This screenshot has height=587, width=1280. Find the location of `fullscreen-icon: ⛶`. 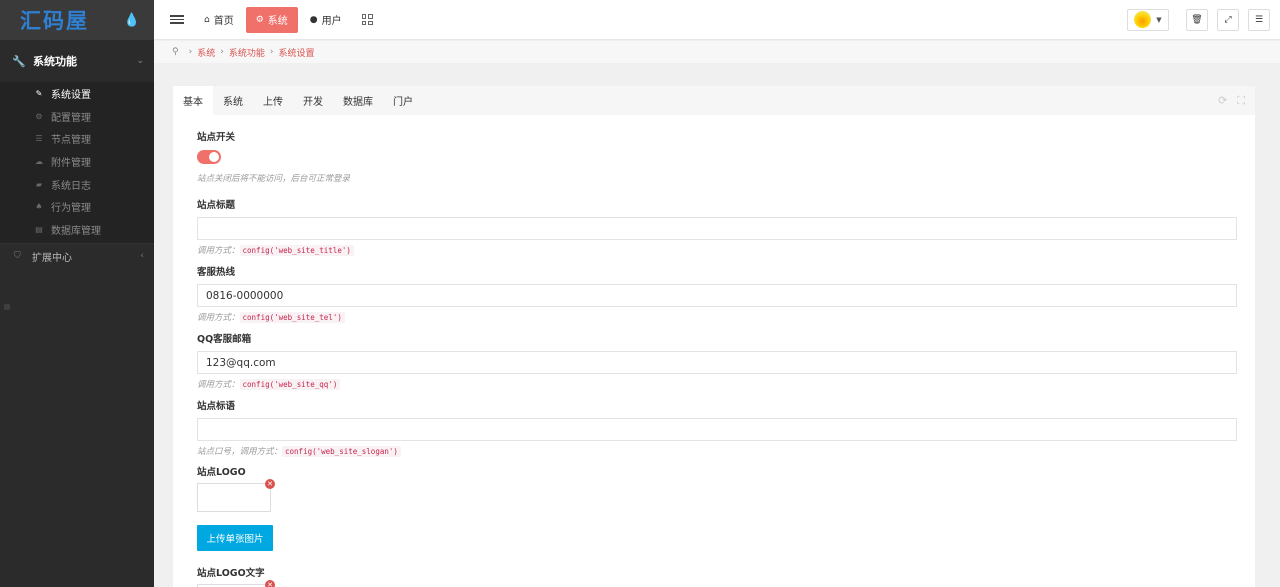

fullscreen-icon: ⛶ is located at coordinates (1241, 101).